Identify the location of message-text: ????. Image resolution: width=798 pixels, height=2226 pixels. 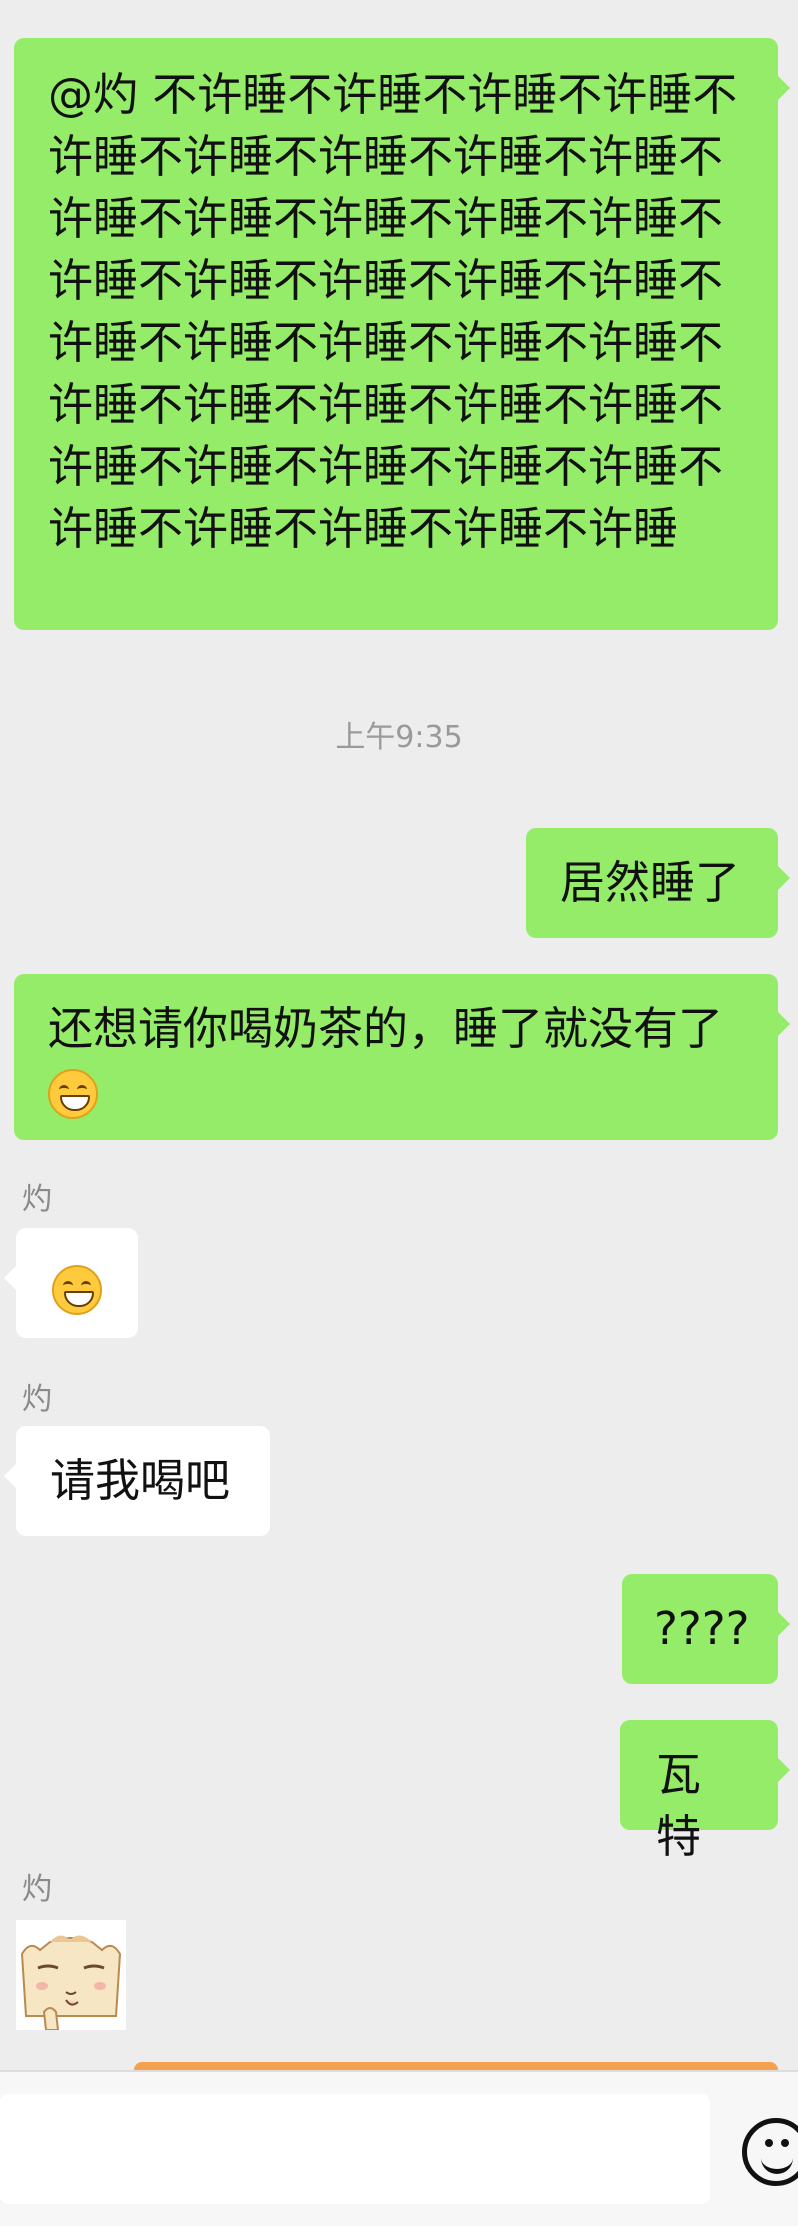
(702, 1628).